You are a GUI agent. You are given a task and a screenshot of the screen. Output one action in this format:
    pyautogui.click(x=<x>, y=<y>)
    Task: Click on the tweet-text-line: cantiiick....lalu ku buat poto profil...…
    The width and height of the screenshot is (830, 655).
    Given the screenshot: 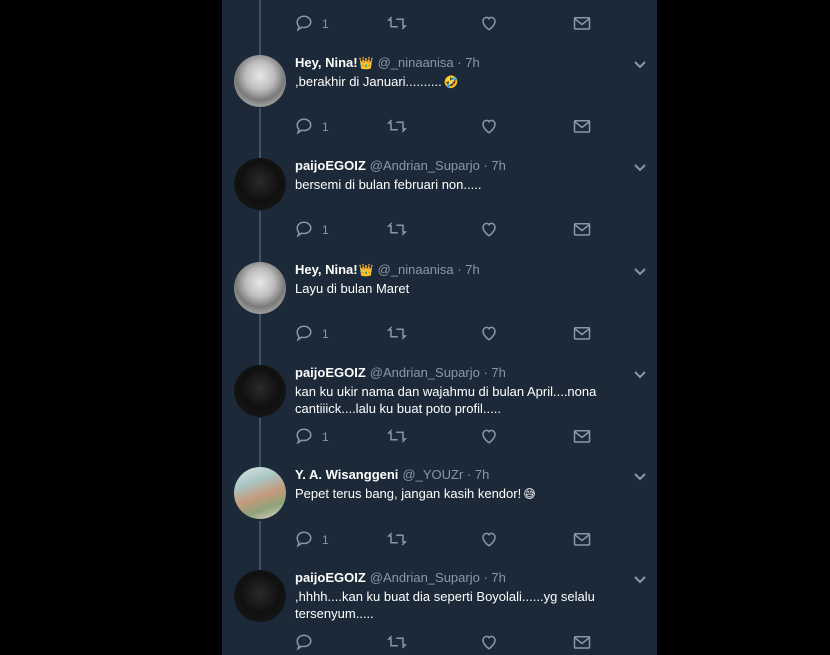 What is the action you would take?
    pyautogui.click(x=398, y=408)
    